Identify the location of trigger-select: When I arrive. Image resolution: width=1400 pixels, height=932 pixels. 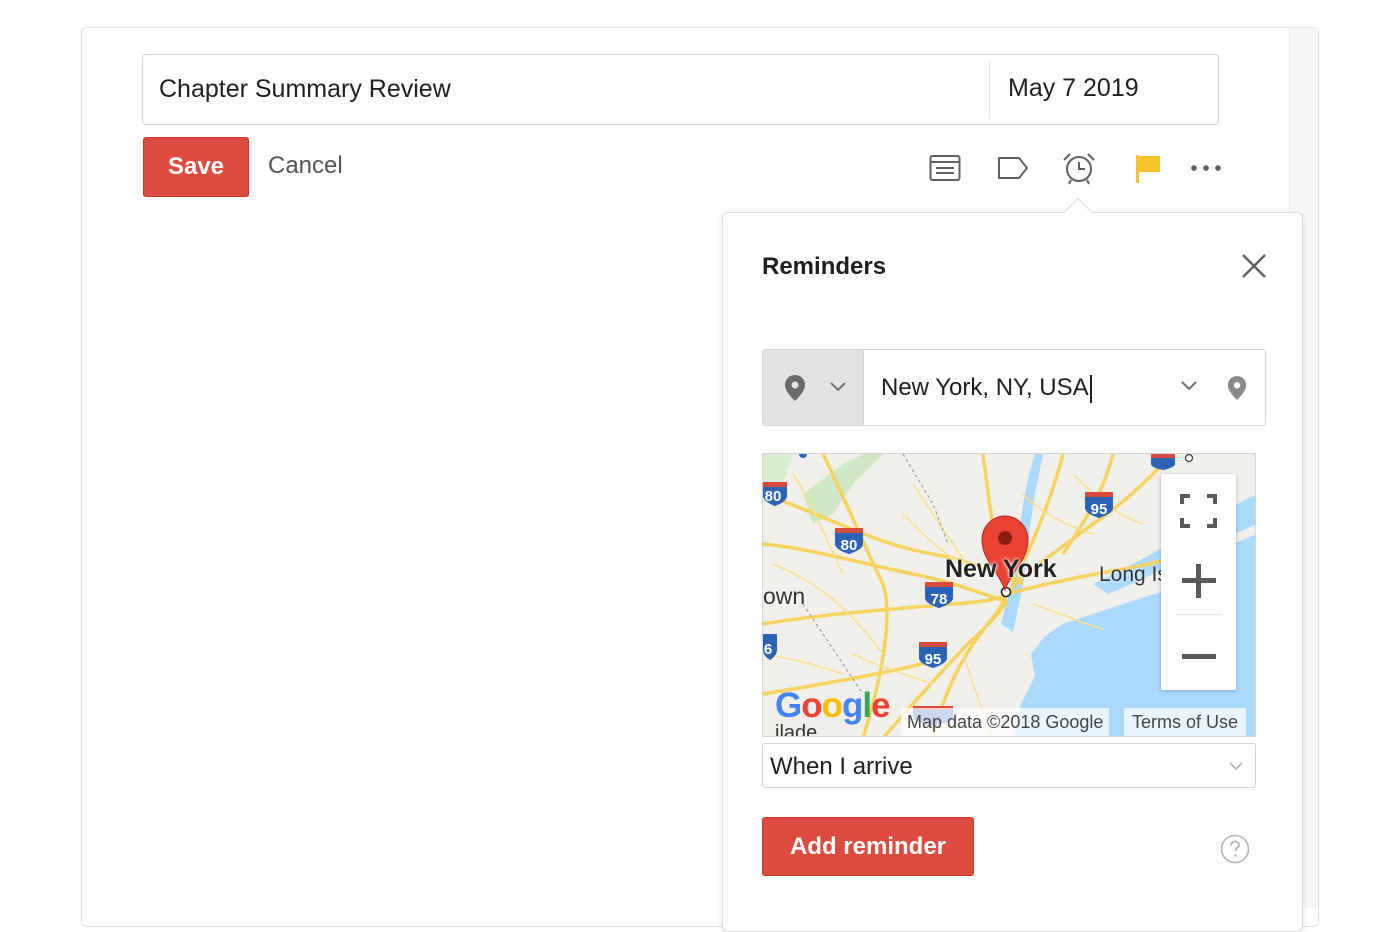
(1009, 765).